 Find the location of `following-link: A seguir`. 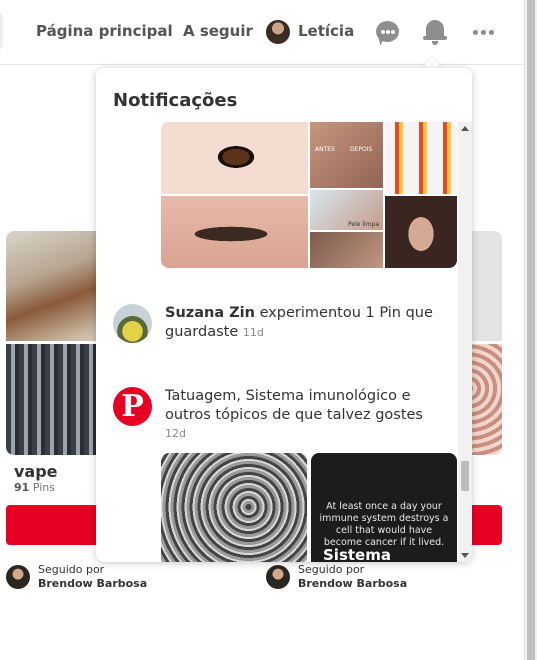

following-link: A seguir is located at coordinates (218, 31).